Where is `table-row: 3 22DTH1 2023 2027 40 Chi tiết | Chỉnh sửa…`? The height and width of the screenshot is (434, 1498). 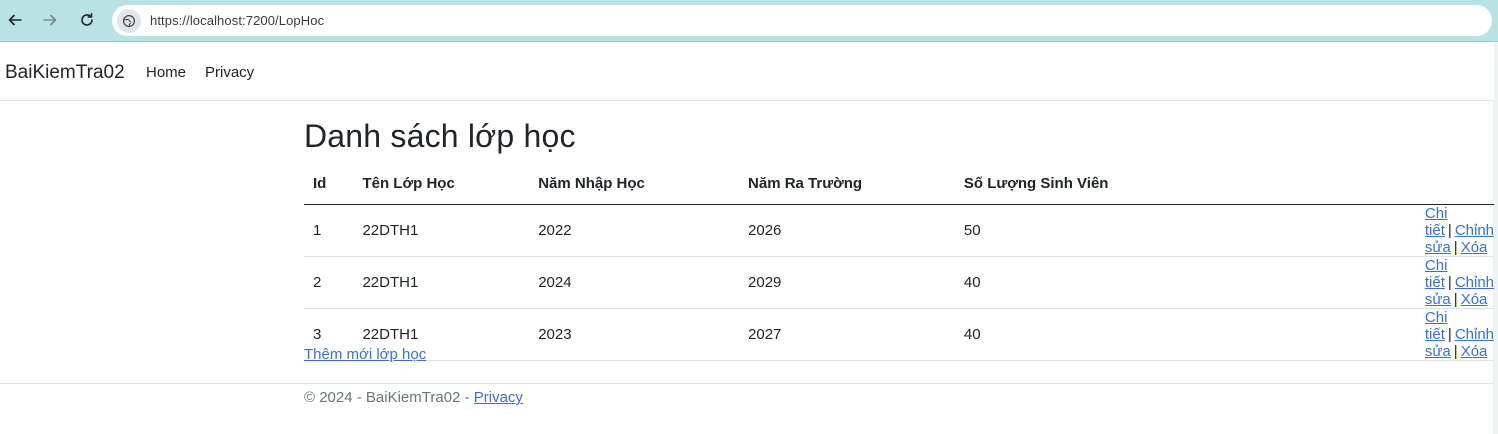 table-row: 3 22DTH1 2023 2027 40 Chi tiết | Chỉnh sửa… is located at coordinates (899, 334).